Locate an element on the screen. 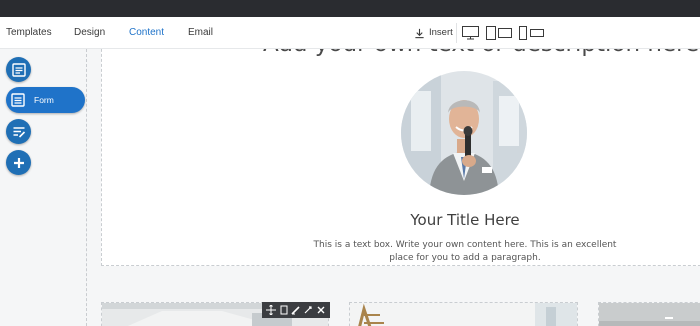 The width and height of the screenshot is (700, 326). room-image is located at coordinates (649, 314).